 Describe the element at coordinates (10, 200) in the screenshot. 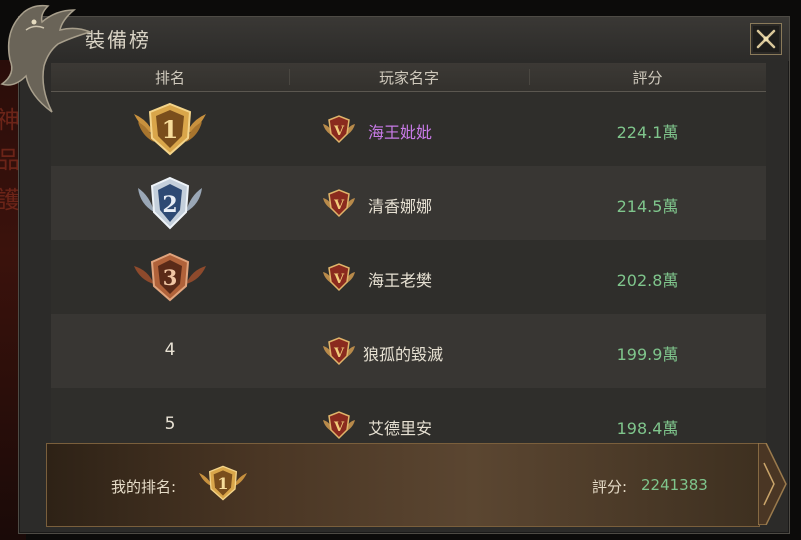

I see `background-glyph: 護` at that location.